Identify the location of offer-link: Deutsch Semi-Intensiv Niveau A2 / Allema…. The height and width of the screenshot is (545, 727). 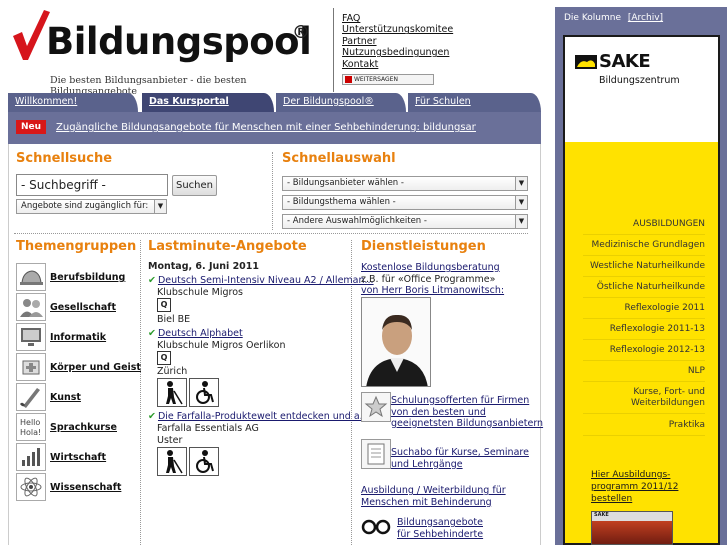
(266, 280).